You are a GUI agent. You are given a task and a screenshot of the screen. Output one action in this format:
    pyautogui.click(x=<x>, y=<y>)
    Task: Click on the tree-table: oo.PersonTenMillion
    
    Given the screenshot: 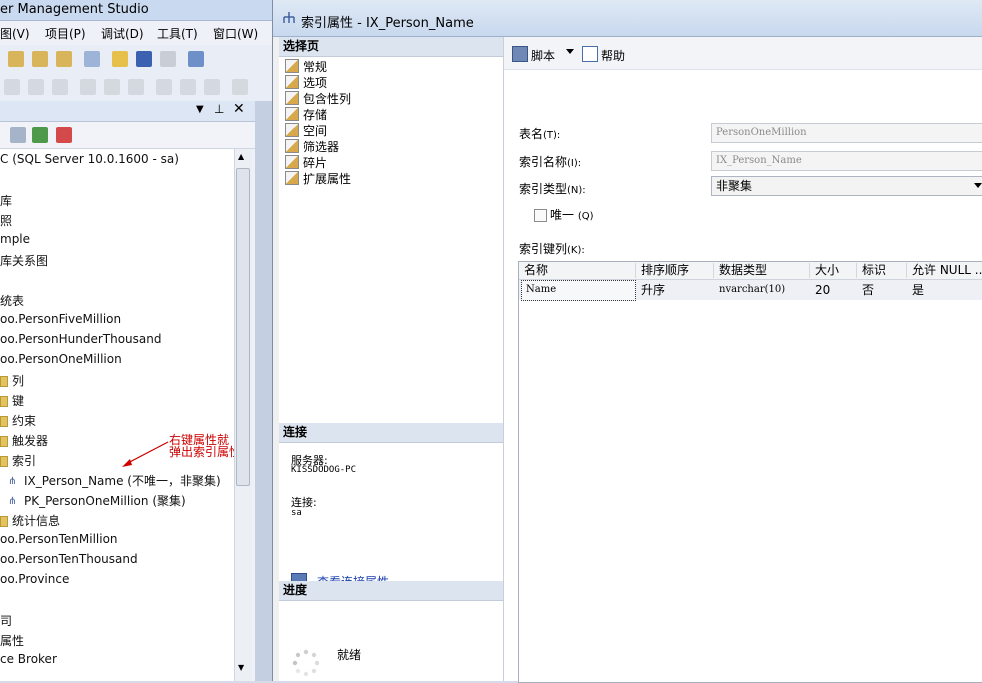 What is the action you would take?
    pyautogui.click(x=59, y=539)
    